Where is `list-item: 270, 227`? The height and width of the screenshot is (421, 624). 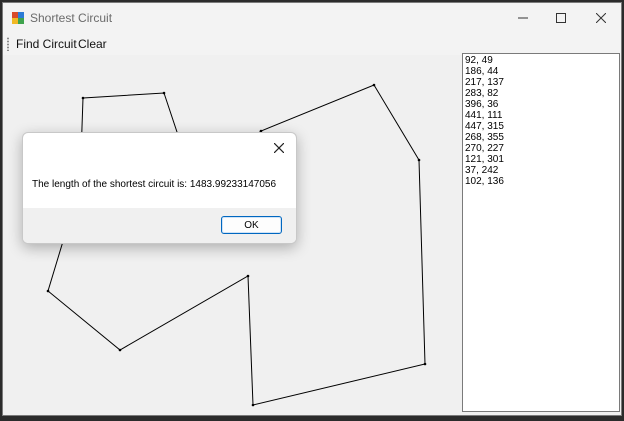
list-item: 270, 227 is located at coordinates (541, 148).